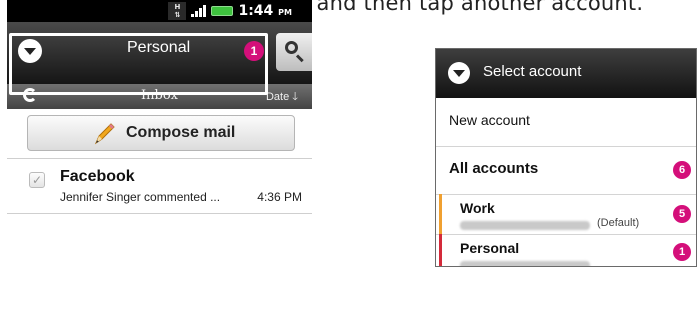 Image resolution: width=697 pixels, height=315 pixels. I want to click on new-account-option: New account, so click(566, 122).